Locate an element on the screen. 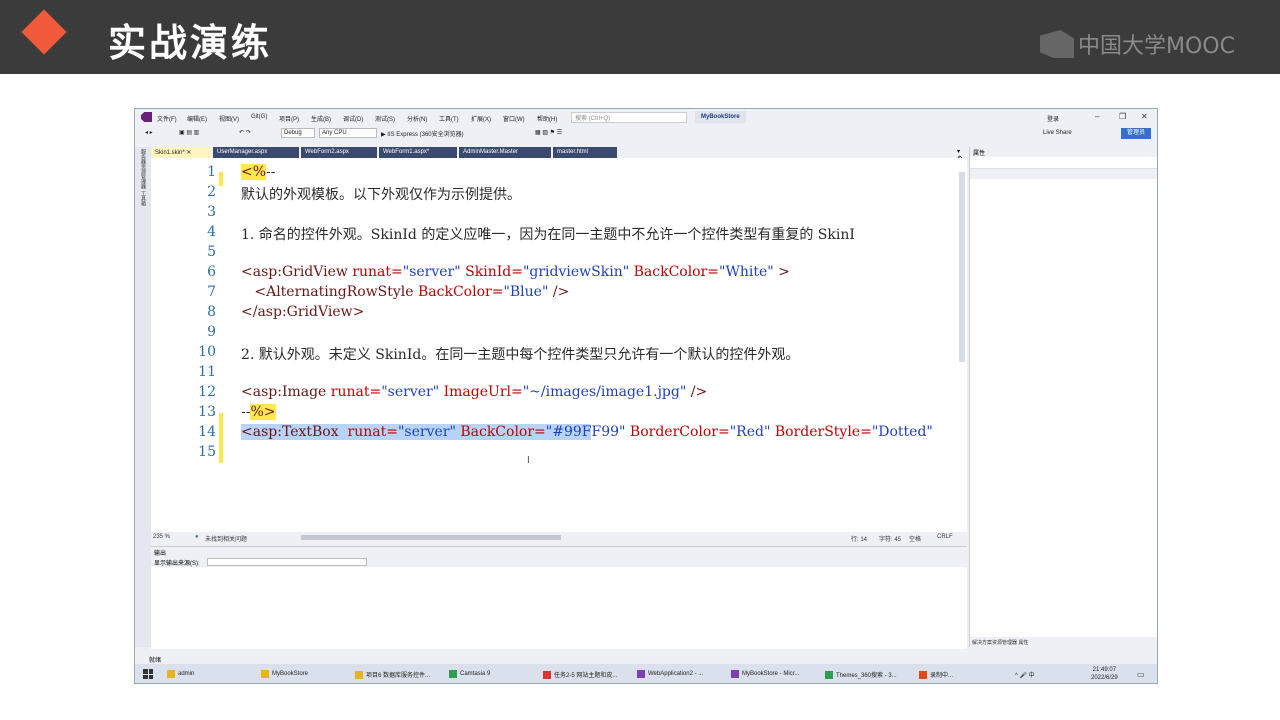 The width and height of the screenshot is (1280, 720). save-icons: ▣ ▤ ▥ is located at coordinates (189, 132).